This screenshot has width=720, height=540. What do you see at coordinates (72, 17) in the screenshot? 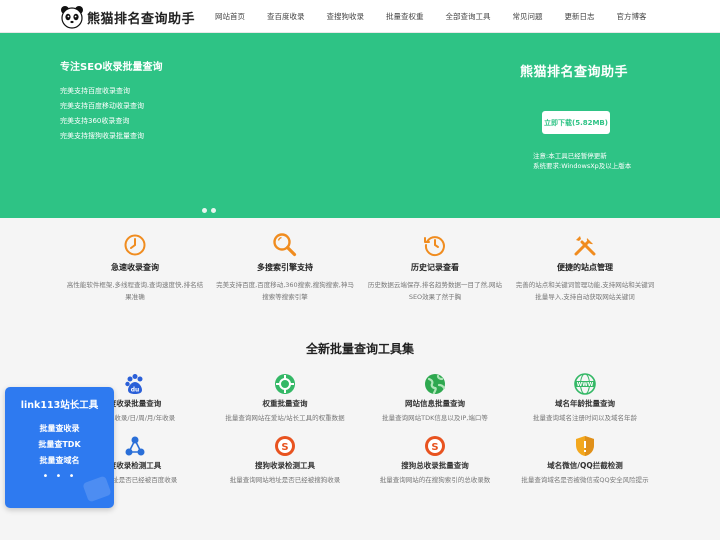
I see `panda-icon` at bounding box center [72, 17].